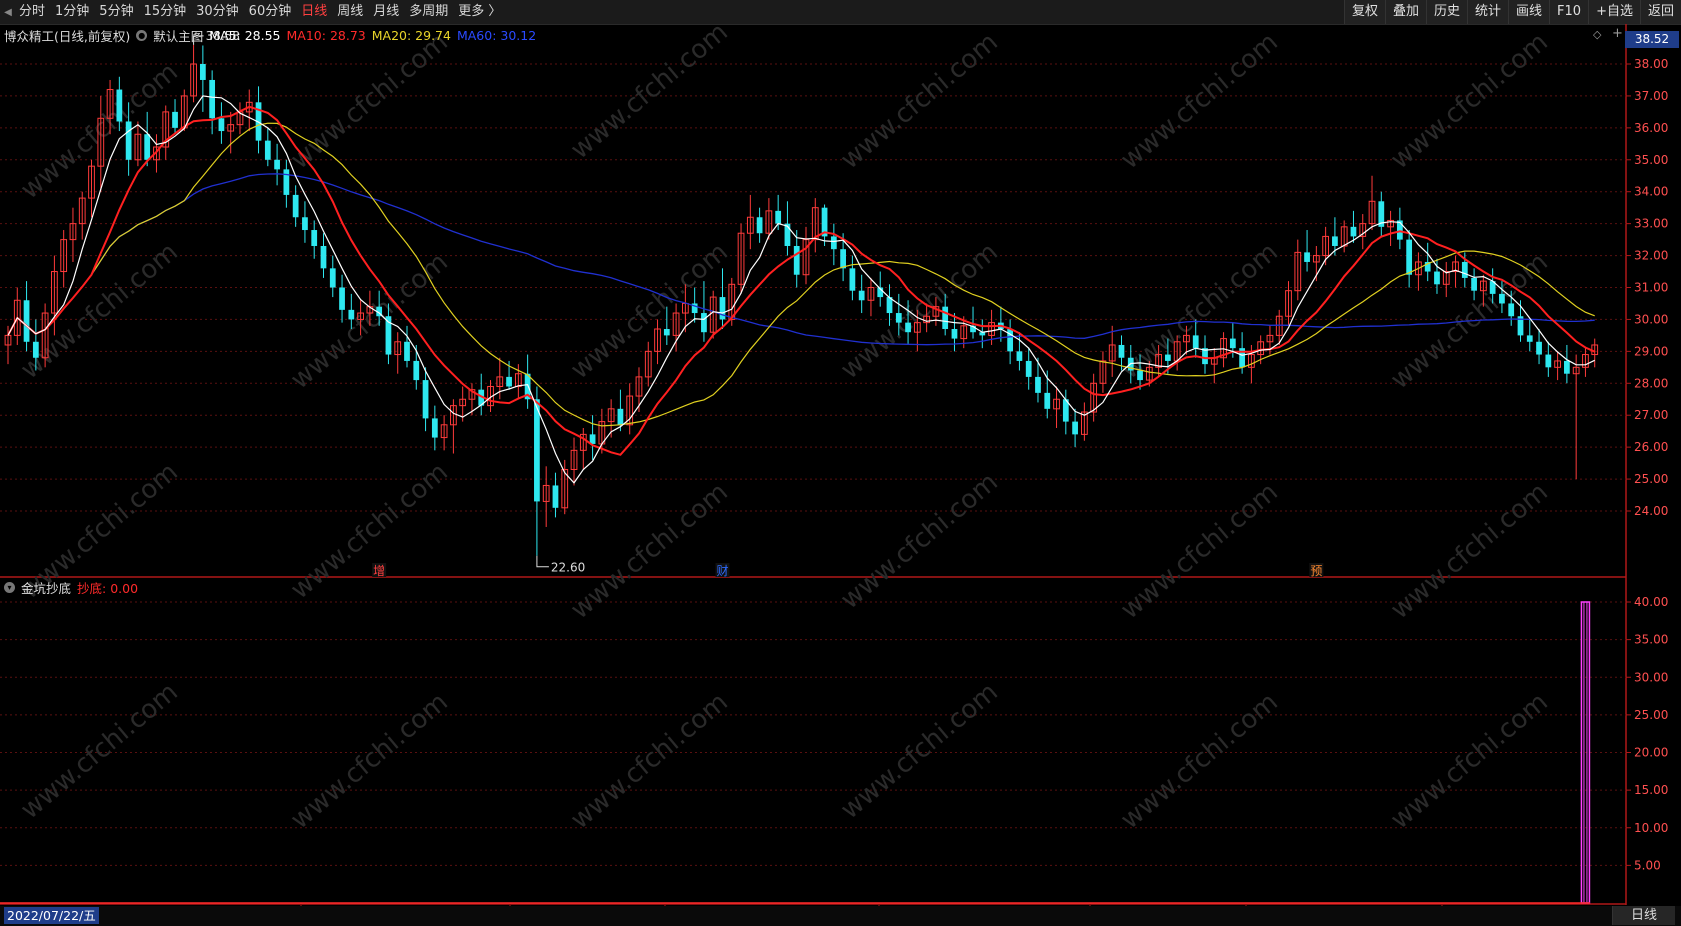  What do you see at coordinates (1651, 64) in the screenshot?
I see `y-tick-label: 38.00` at bounding box center [1651, 64].